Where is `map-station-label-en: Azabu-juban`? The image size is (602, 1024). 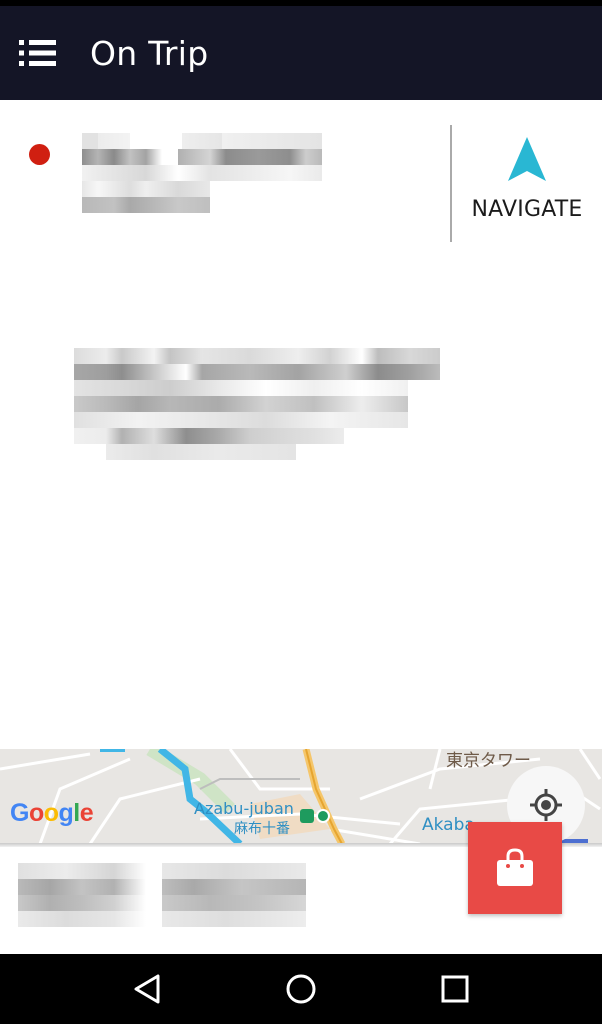
map-station-label-en: Azabu-juban is located at coordinates (244, 808).